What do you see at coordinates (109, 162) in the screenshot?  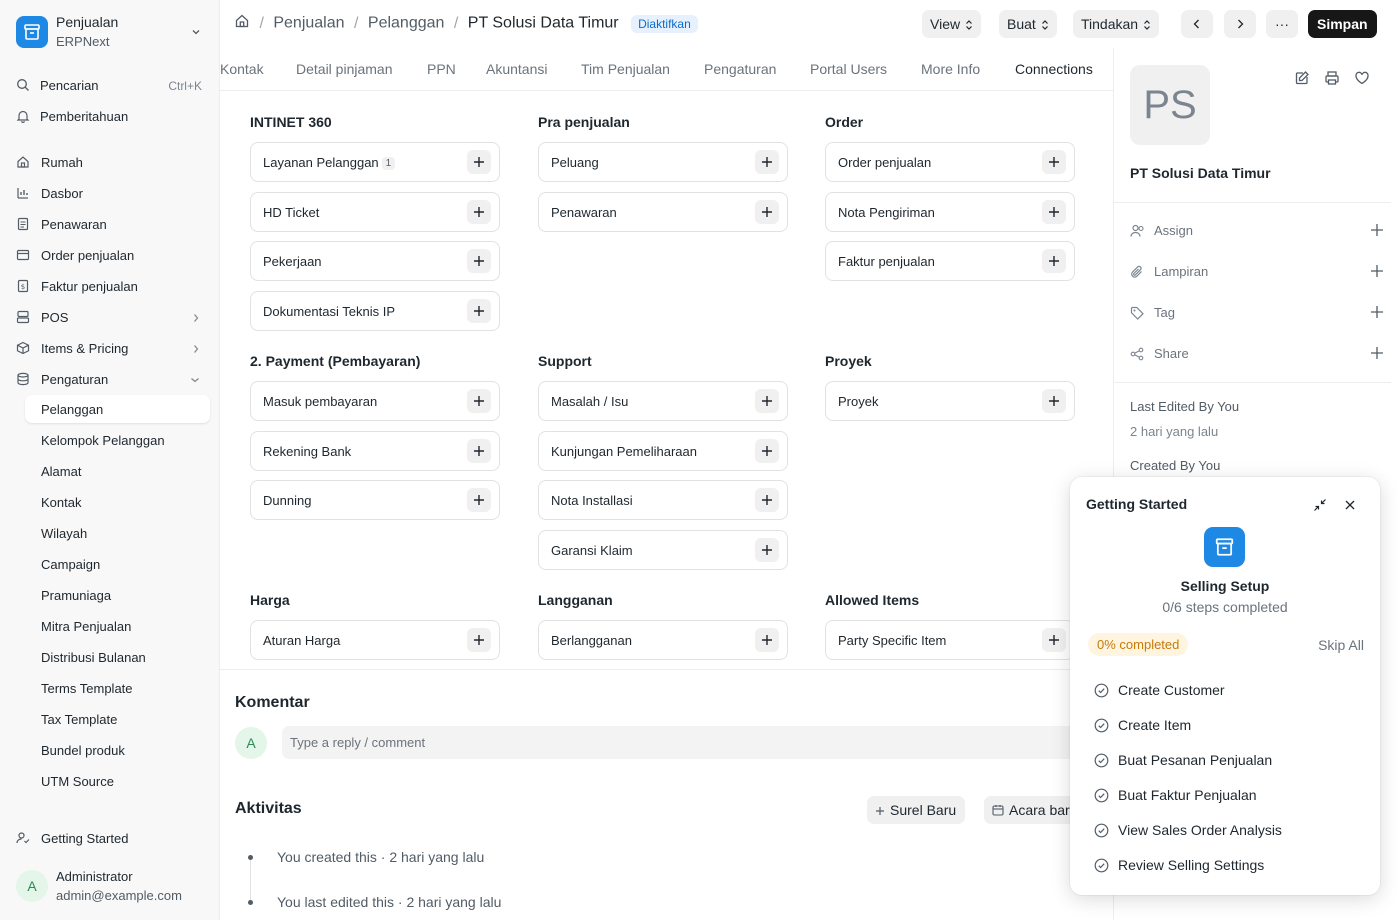 I see `sidebar-item-rumah: Rumah` at bounding box center [109, 162].